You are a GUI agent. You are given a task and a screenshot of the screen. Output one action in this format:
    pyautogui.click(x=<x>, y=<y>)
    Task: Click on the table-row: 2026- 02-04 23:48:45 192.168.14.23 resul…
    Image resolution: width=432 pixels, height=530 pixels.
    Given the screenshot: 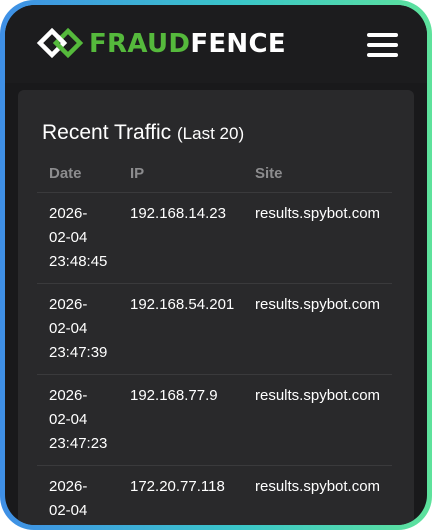 What is the action you would take?
    pyautogui.click(x=214, y=238)
    